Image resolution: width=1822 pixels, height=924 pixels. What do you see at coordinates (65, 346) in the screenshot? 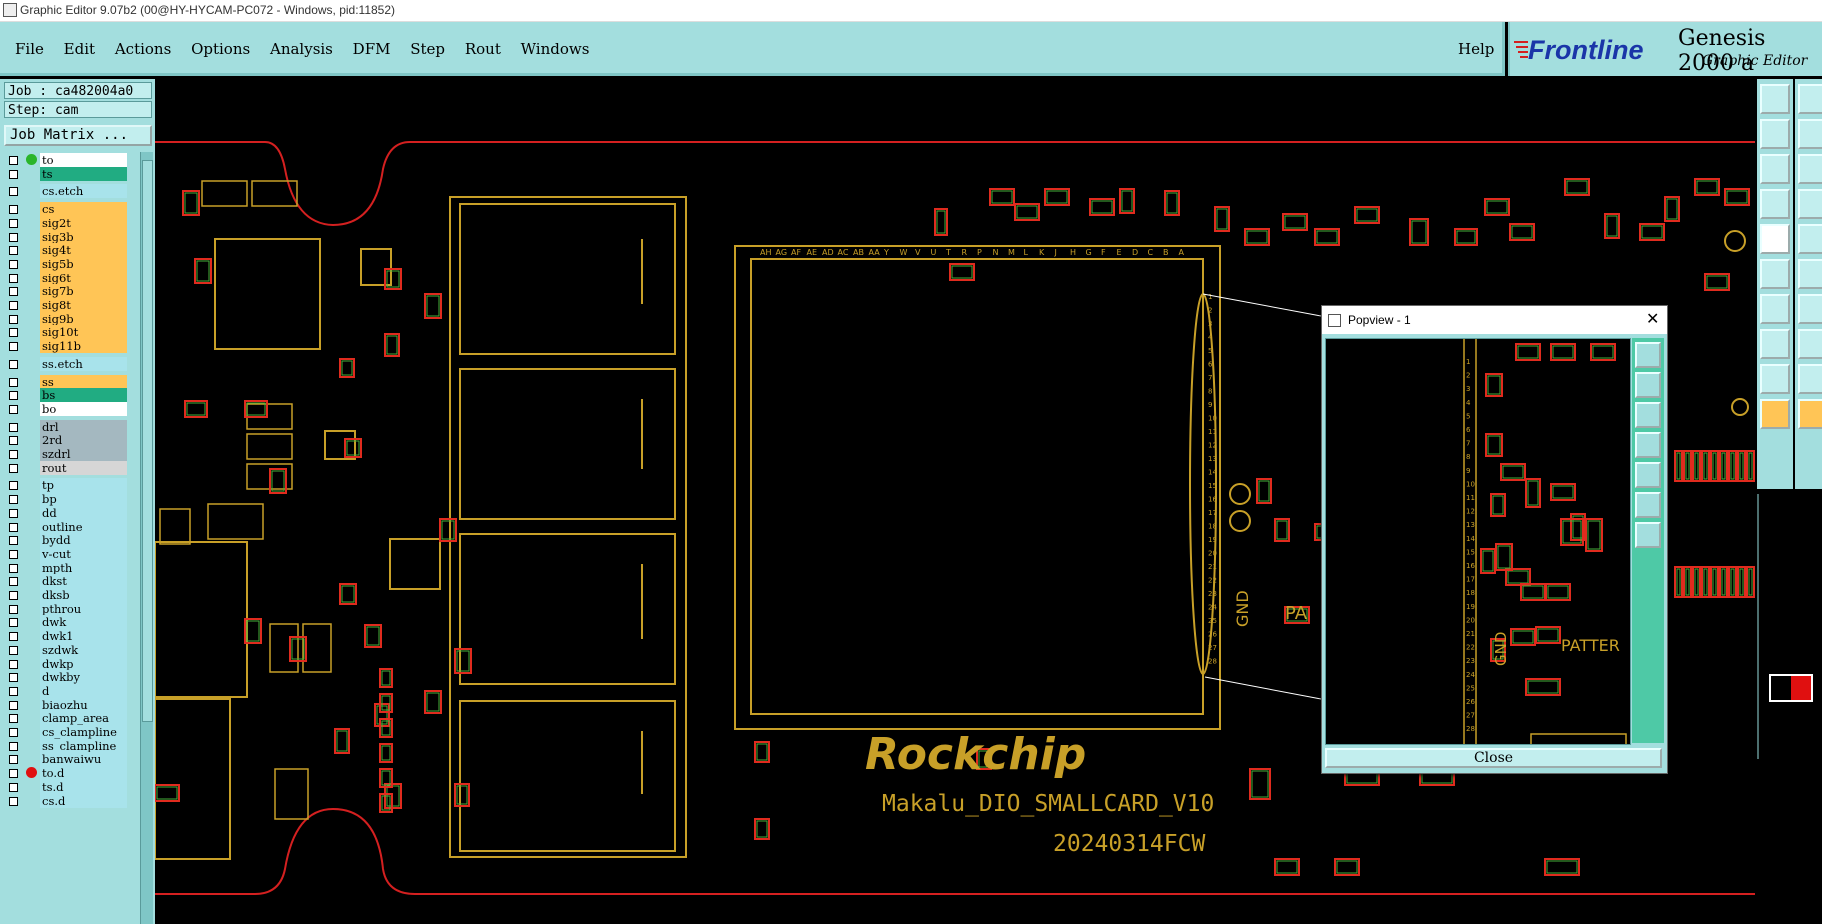
I see `layer-row: sig11b` at bounding box center [65, 346].